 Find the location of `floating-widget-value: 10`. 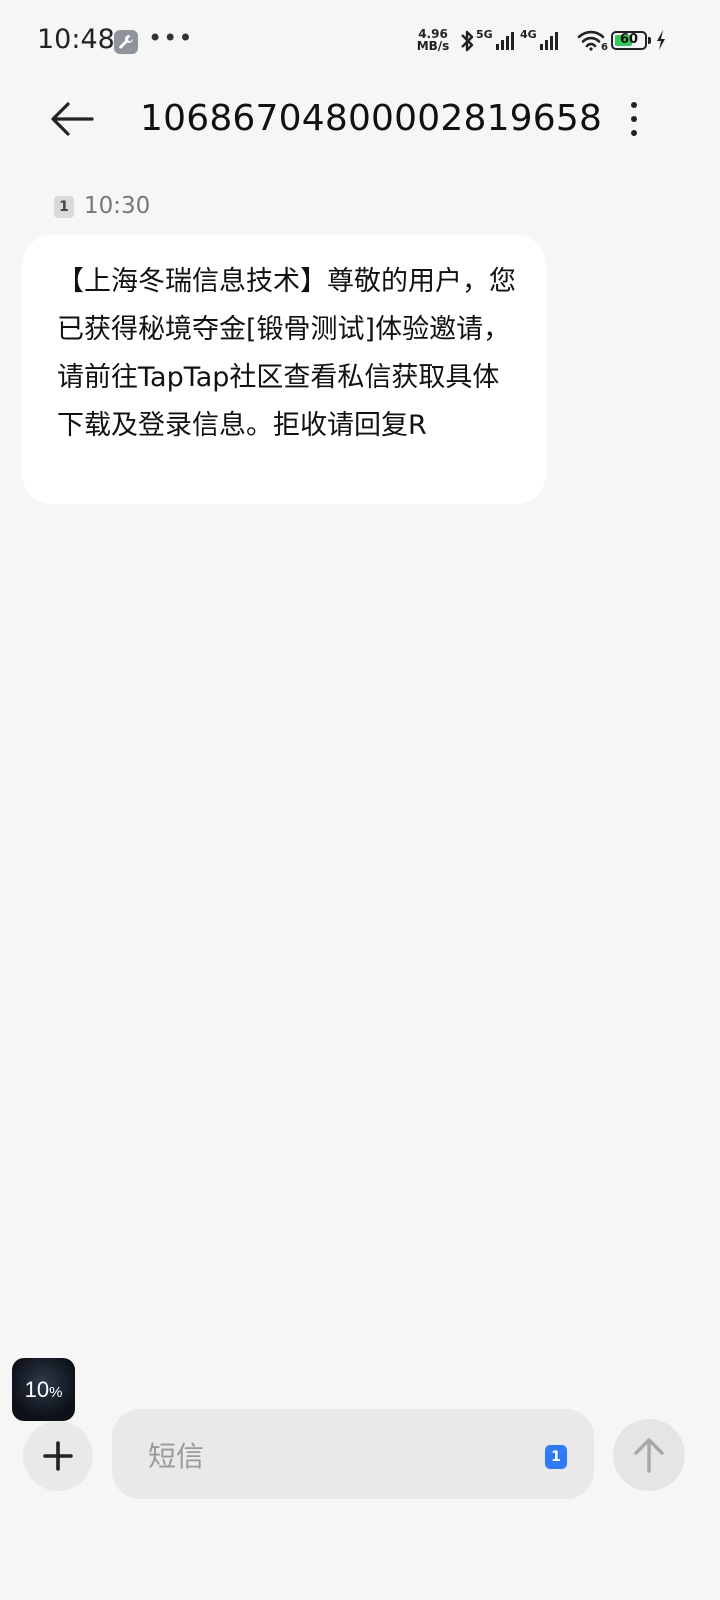

floating-widget-value: 10 is located at coordinates (37, 1389).